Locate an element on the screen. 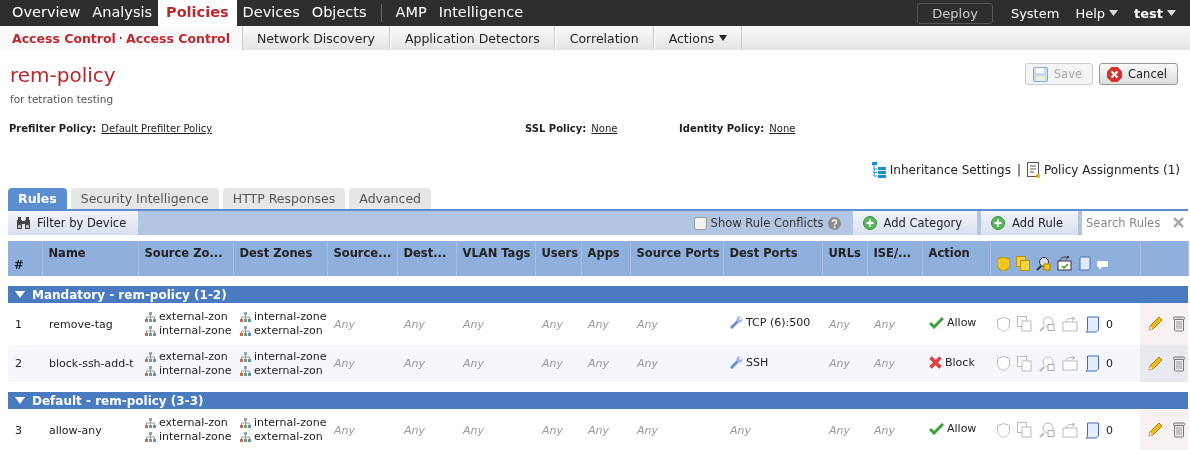 The width and height of the screenshot is (1190, 450). nav-tab: Intelligence is located at coordinates (481, 13).